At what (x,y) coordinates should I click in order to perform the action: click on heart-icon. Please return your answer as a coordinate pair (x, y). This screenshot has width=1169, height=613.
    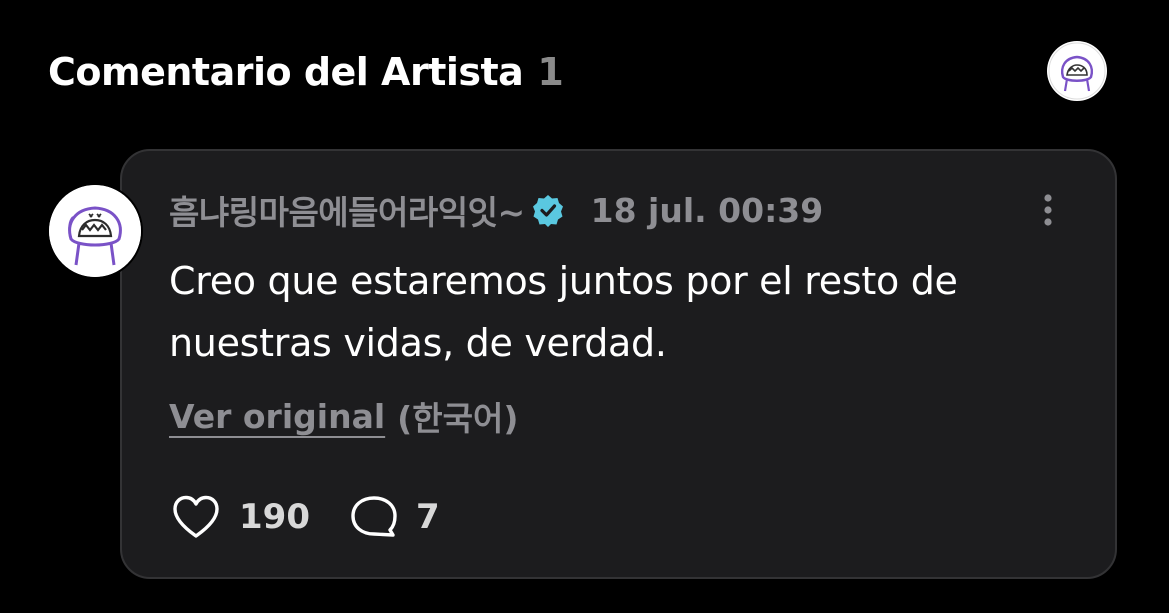
    Looking at the image, I should click on (196, 516).